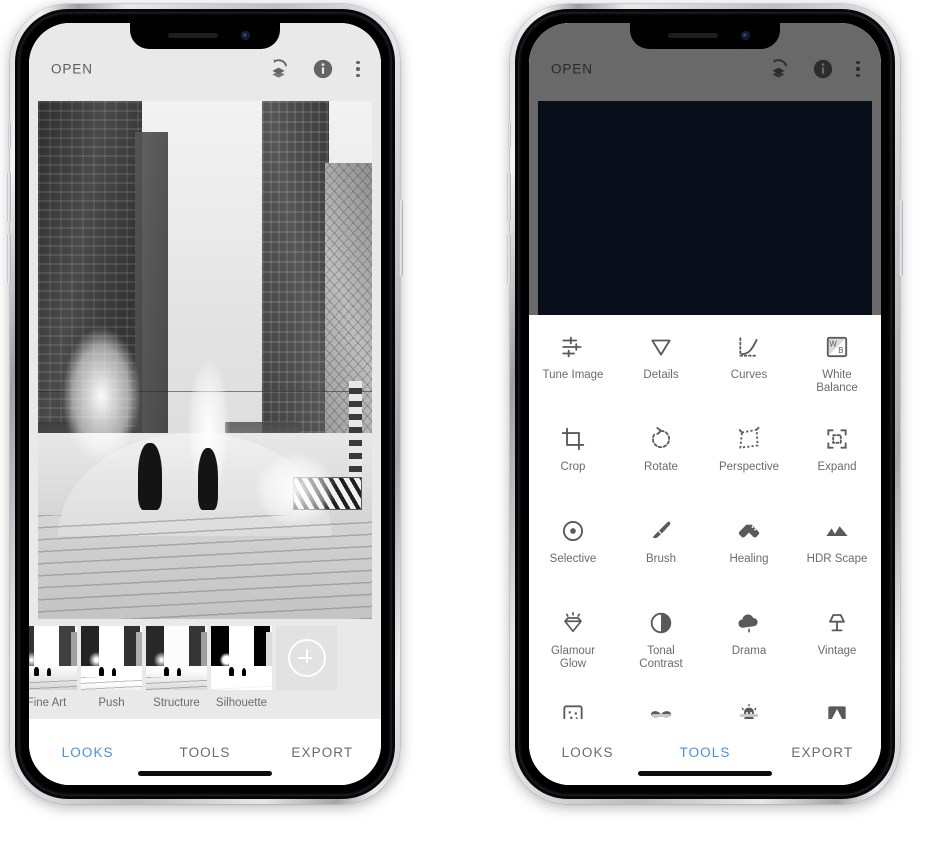 This screenshot has height=842, width=930. I want to click on tool-label: Expand, so click(837, 467).